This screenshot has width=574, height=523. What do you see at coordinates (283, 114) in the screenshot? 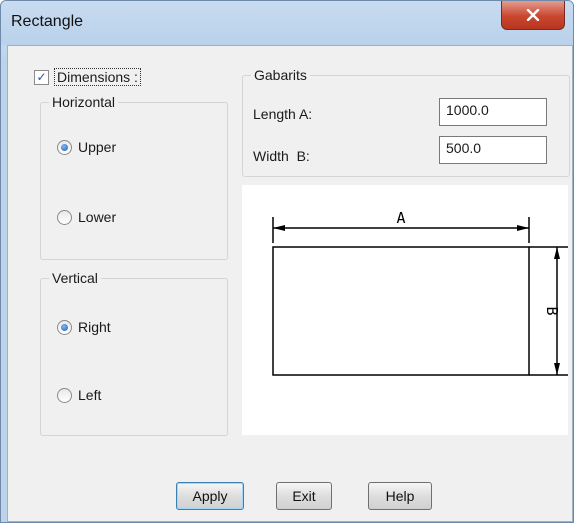
I see `length-a-label: Length A:` at bounding box center [283, 114].